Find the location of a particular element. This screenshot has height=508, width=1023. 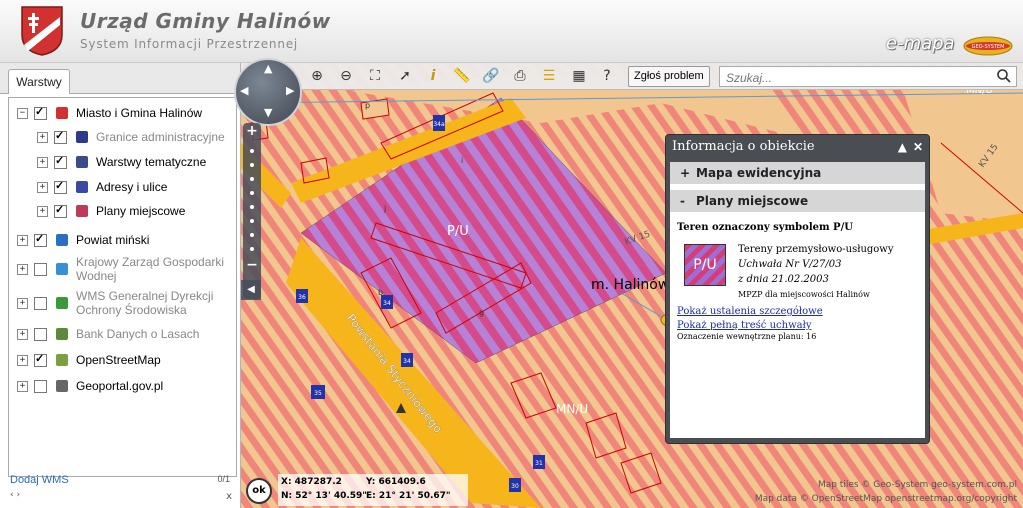

pan-right-icon: ▶ is located at coordinates (290, 90).